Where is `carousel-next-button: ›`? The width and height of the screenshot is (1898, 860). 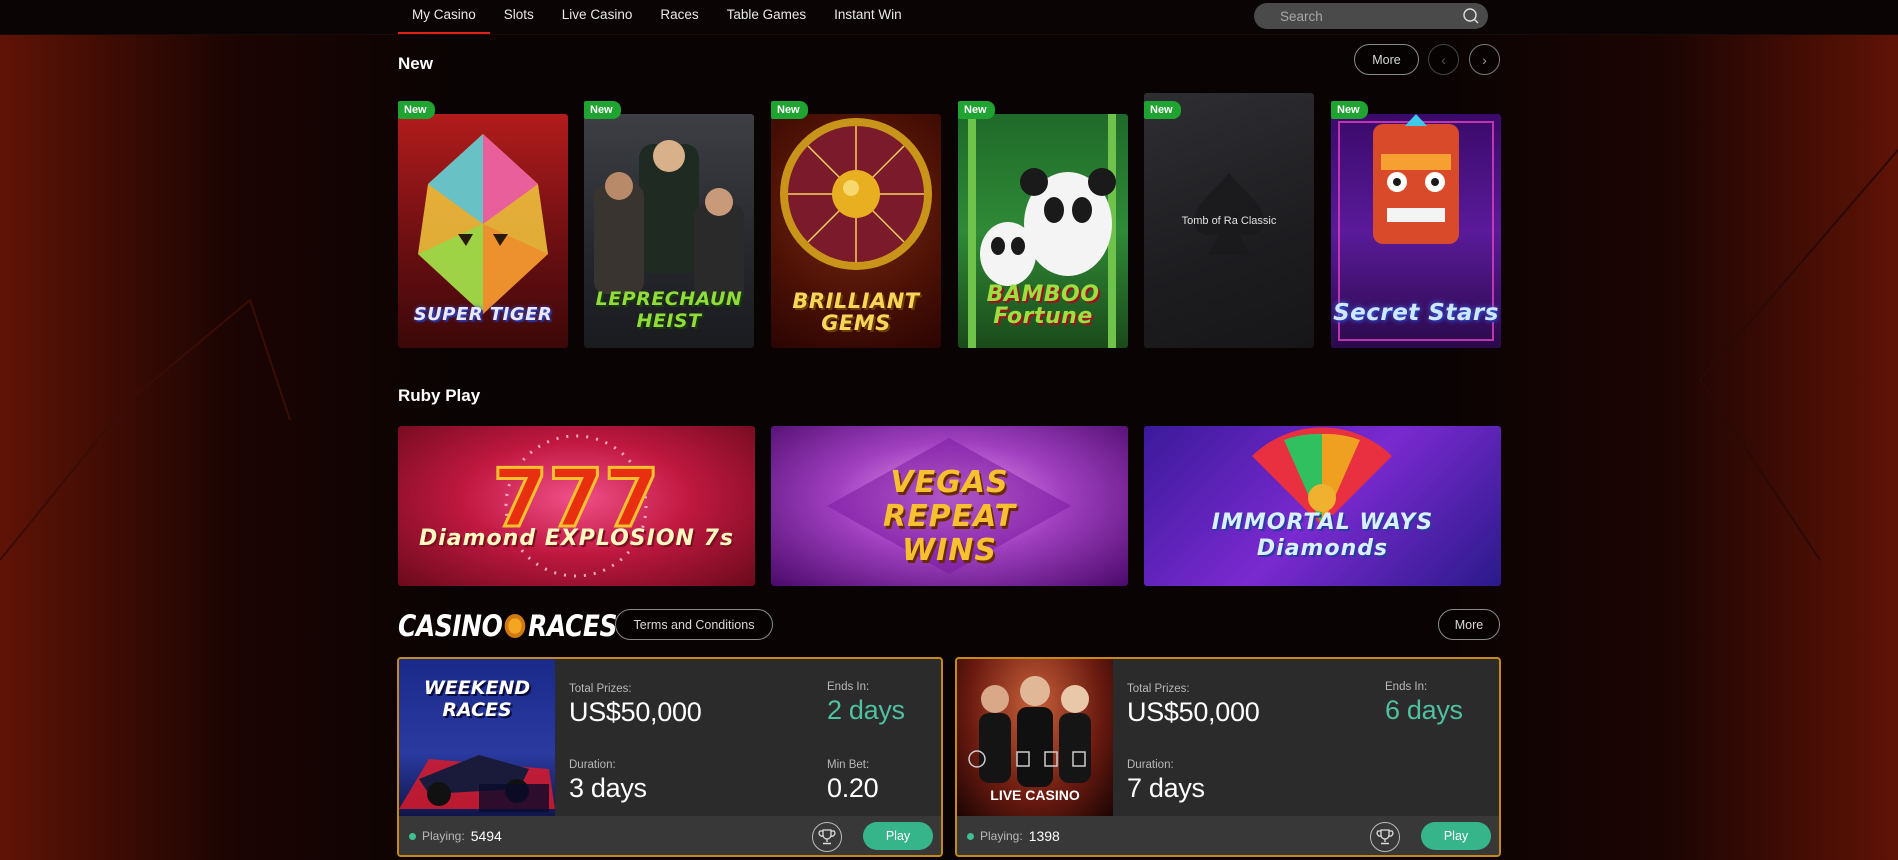
carousel-next-button: › is located at coordinates (1484, 59).